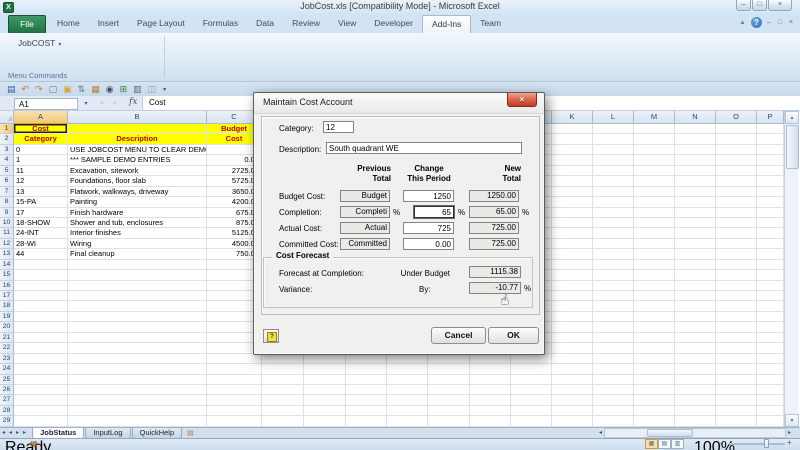  I want to click on cell-N16, so click(695, 285).